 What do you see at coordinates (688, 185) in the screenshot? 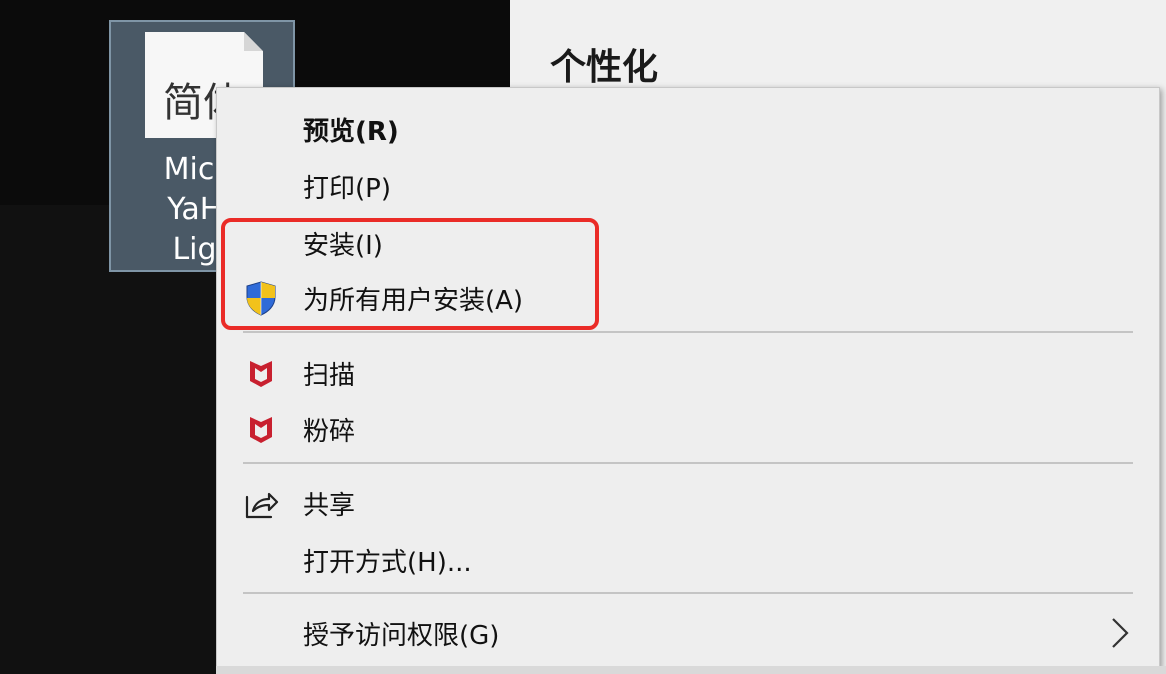
I see `menu-item-print: 打印(P)` at bounding box center [688, 185].